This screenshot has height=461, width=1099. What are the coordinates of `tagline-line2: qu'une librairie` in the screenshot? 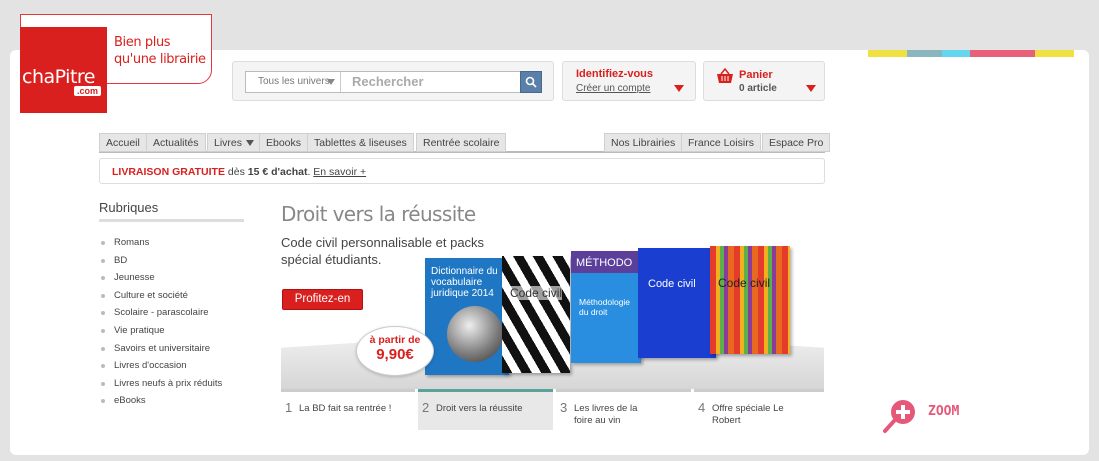 It's located at (160, 59).